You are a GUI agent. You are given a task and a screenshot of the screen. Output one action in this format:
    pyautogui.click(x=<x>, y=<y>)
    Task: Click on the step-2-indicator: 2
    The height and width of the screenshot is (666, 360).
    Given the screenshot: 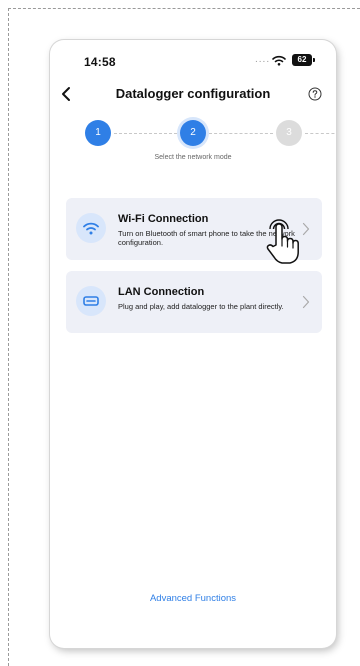 What is the action you would take?
    pyautogui.click(x=193, y=133)
    